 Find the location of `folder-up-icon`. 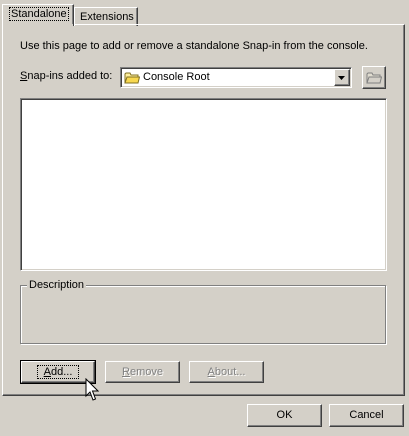

folder-up-icon is located at coordinates (374, 79).